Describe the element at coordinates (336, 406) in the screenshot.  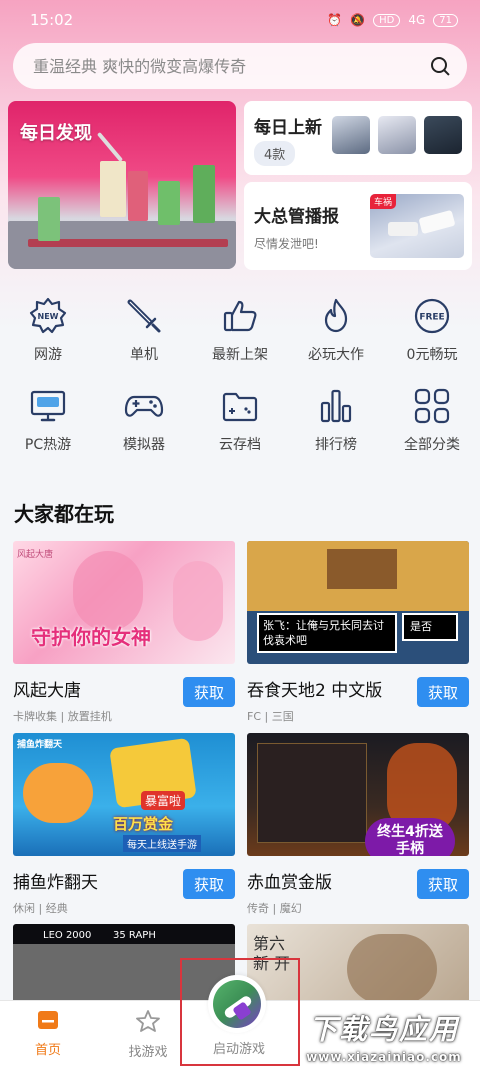
I see `bar-chart-icon` at that location.